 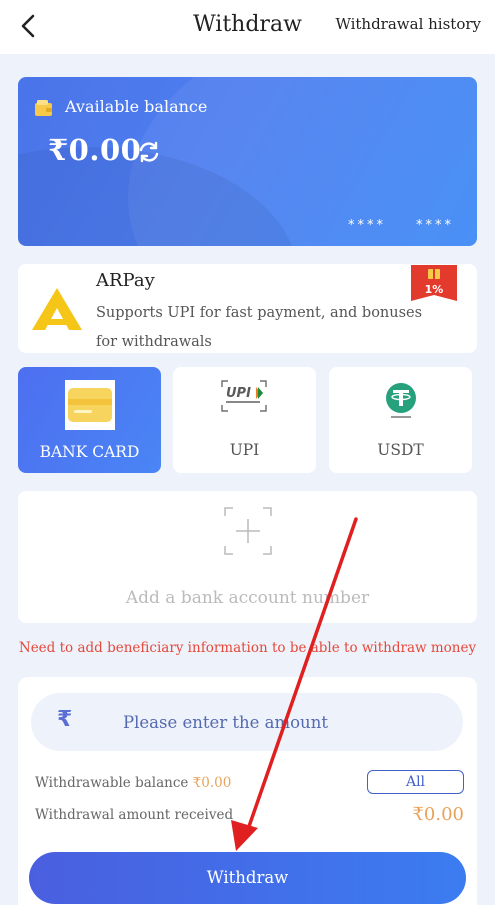 I want to click on tab-label: BANK CARD, so click(x=89, y=452).